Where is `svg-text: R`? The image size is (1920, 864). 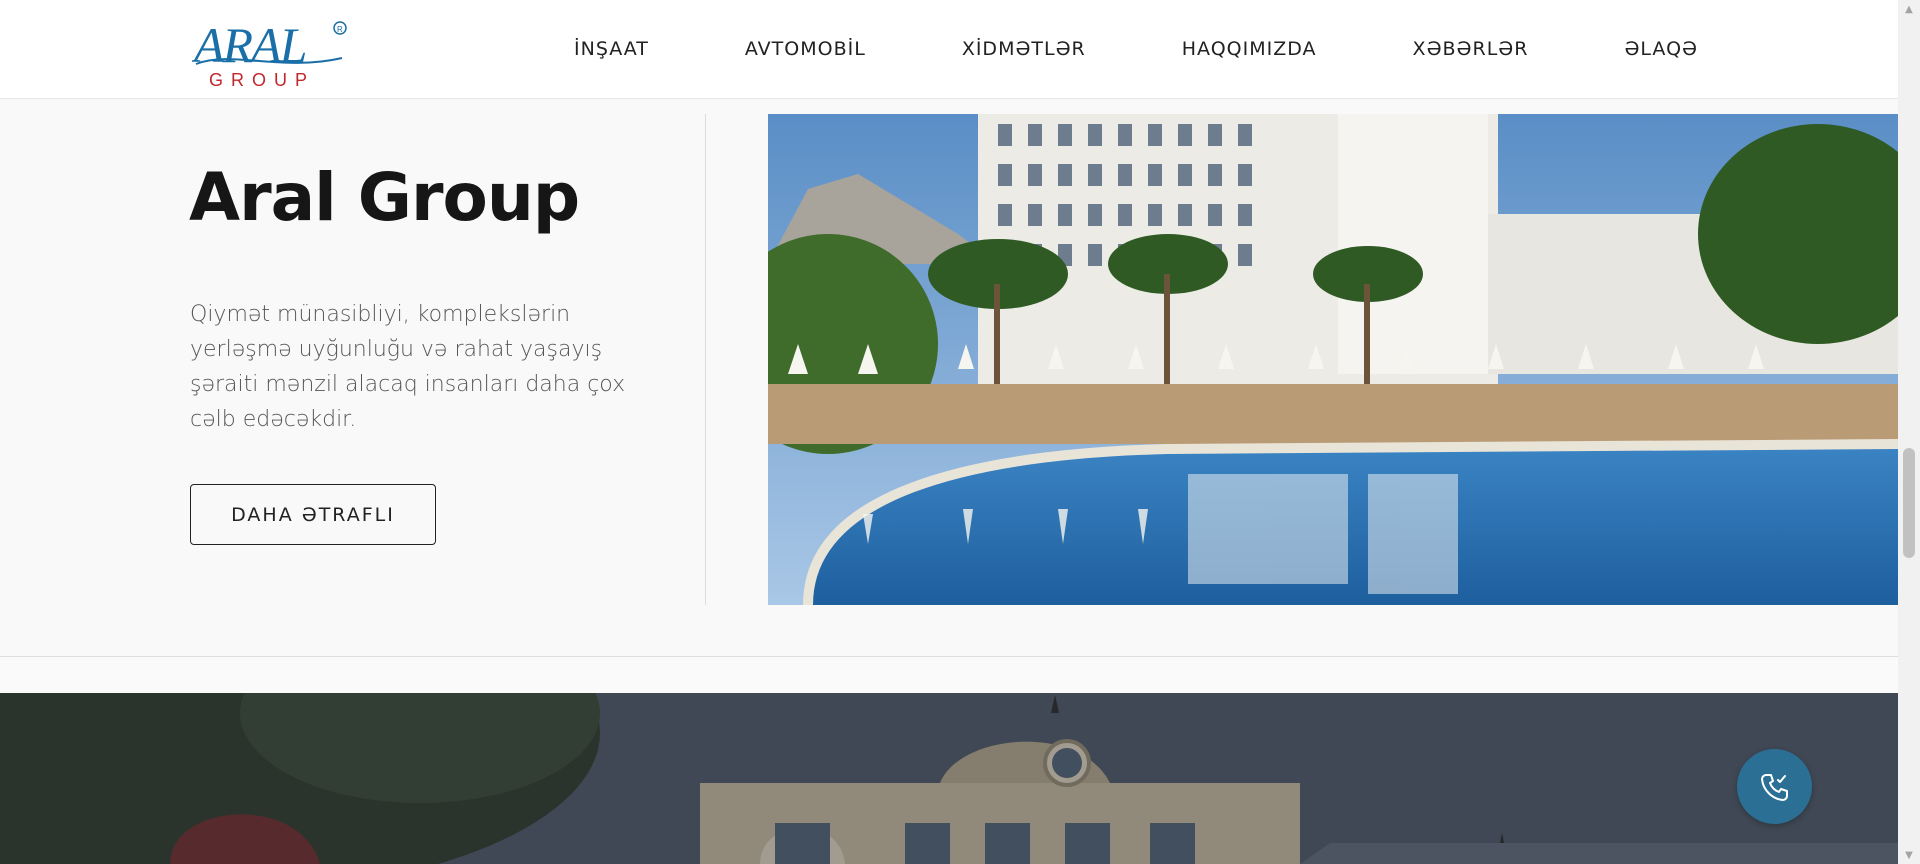 svg-text: R is located at coordinates (340, 29).